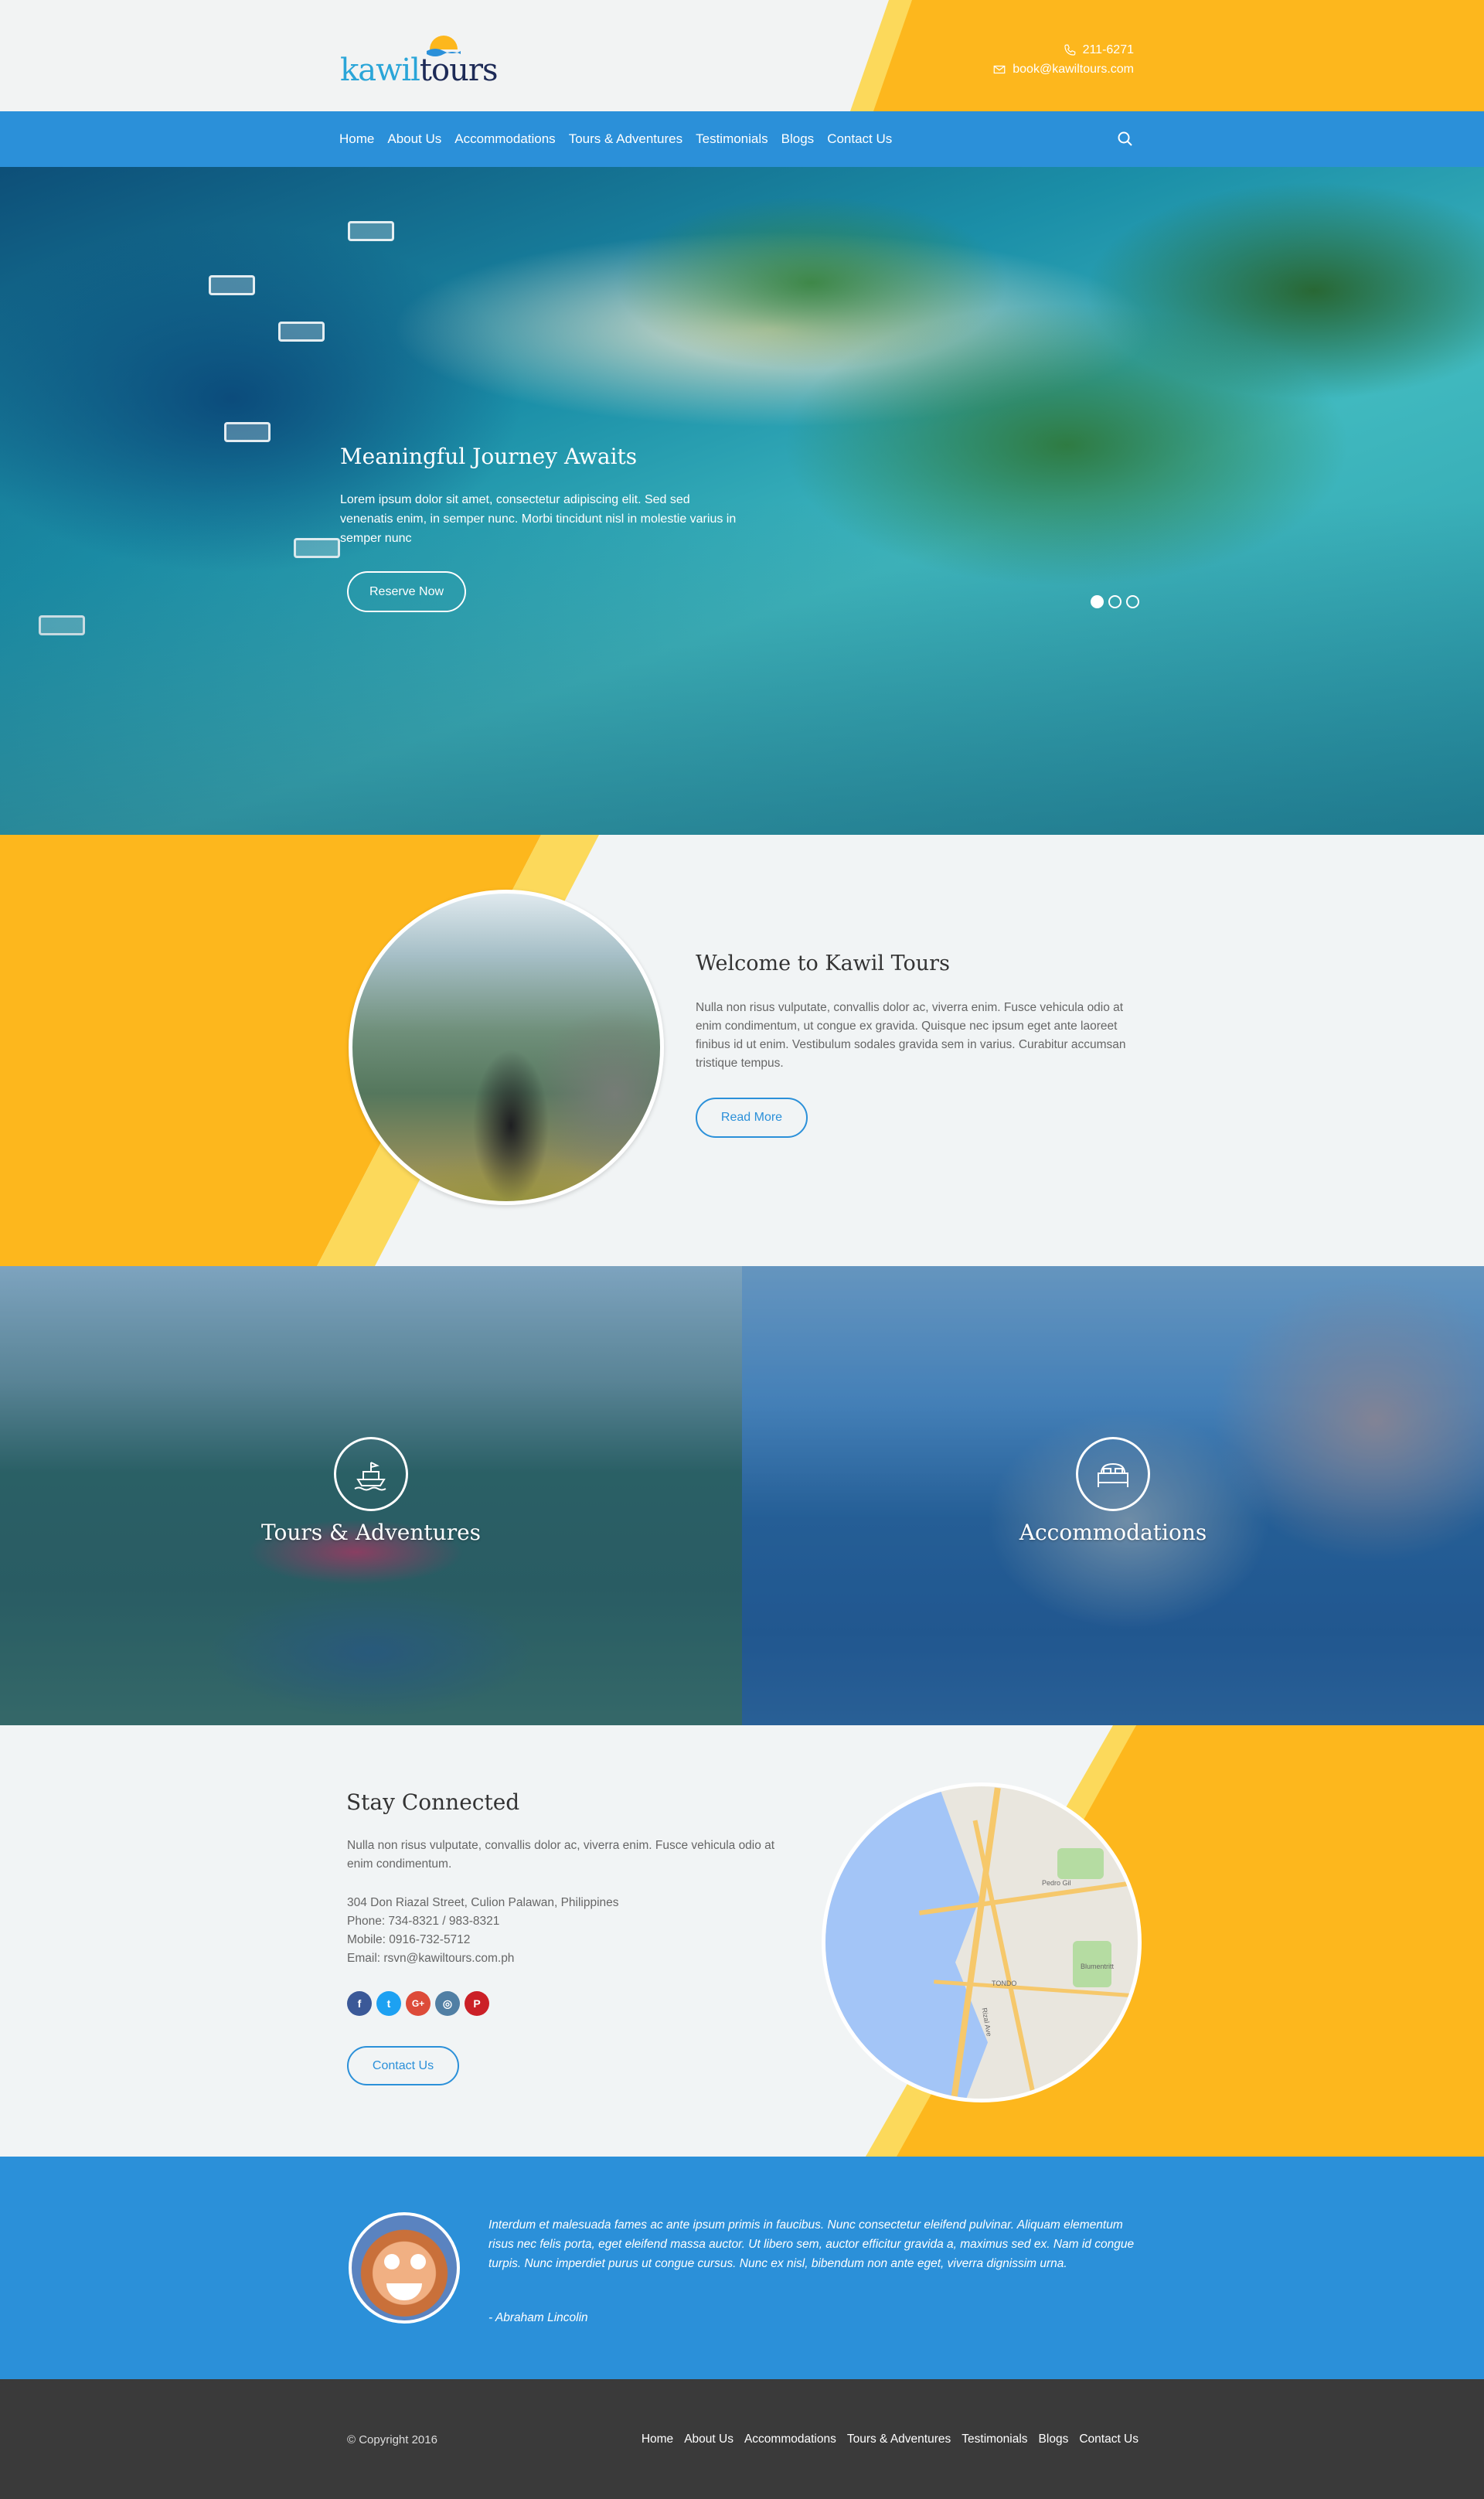  Describe the element at coordinates (1073, 69) in the screenshot. I see `top-email: book@kawiltours.com` at that location.